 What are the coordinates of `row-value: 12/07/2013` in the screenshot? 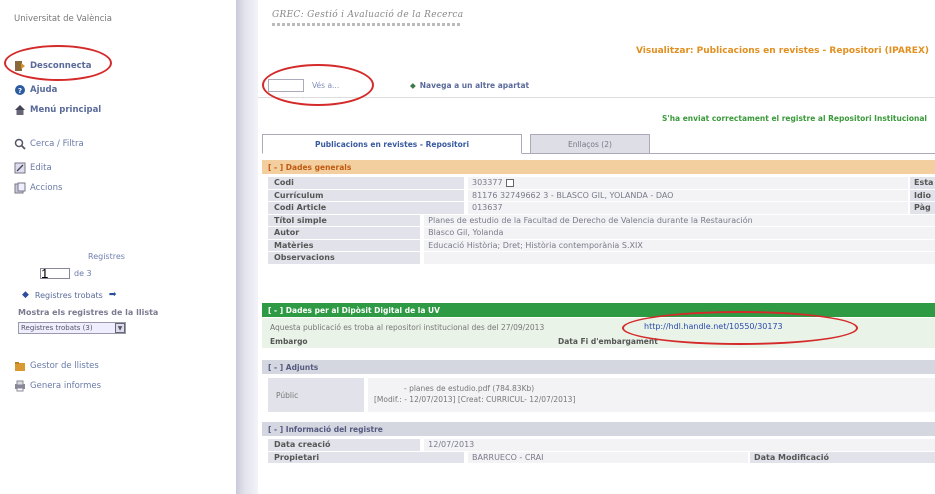 It's located at (679, 445).